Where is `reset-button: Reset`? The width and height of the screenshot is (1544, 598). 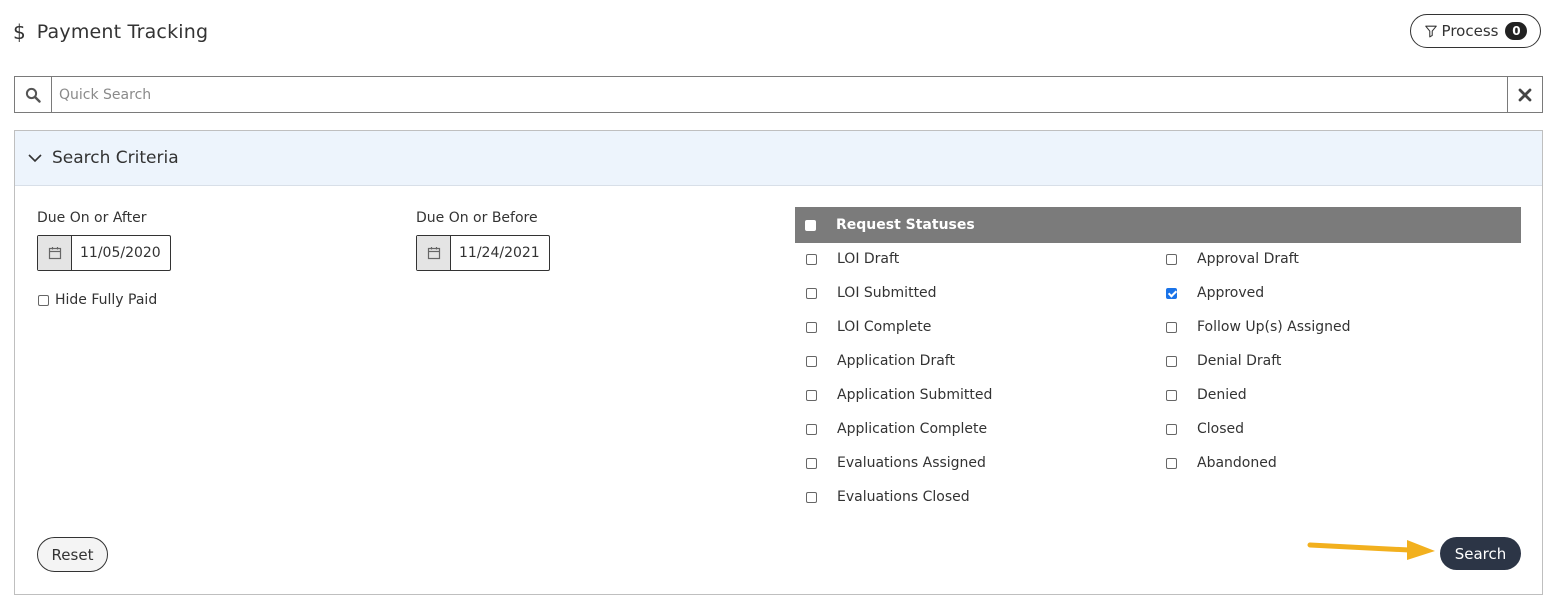
reset-button: Reset is located at coordinates (72, 554).